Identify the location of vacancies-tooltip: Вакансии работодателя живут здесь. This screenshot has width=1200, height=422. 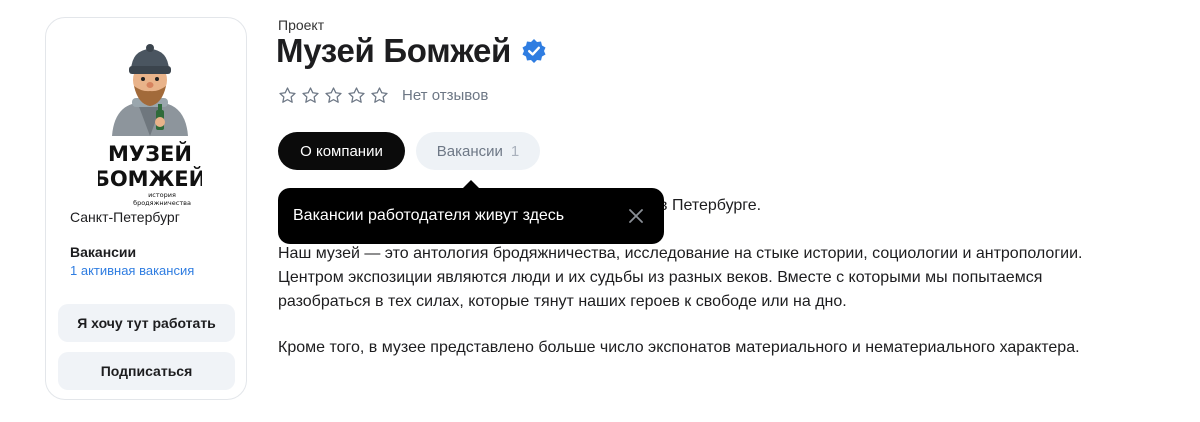
(471, 216).